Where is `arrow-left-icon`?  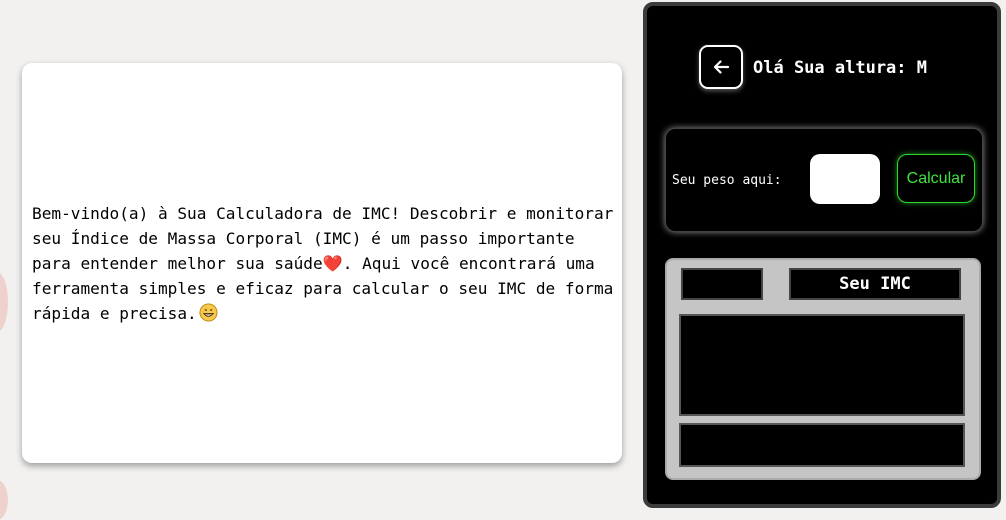 arrow-left-icon is located at coordinates (721, 67).